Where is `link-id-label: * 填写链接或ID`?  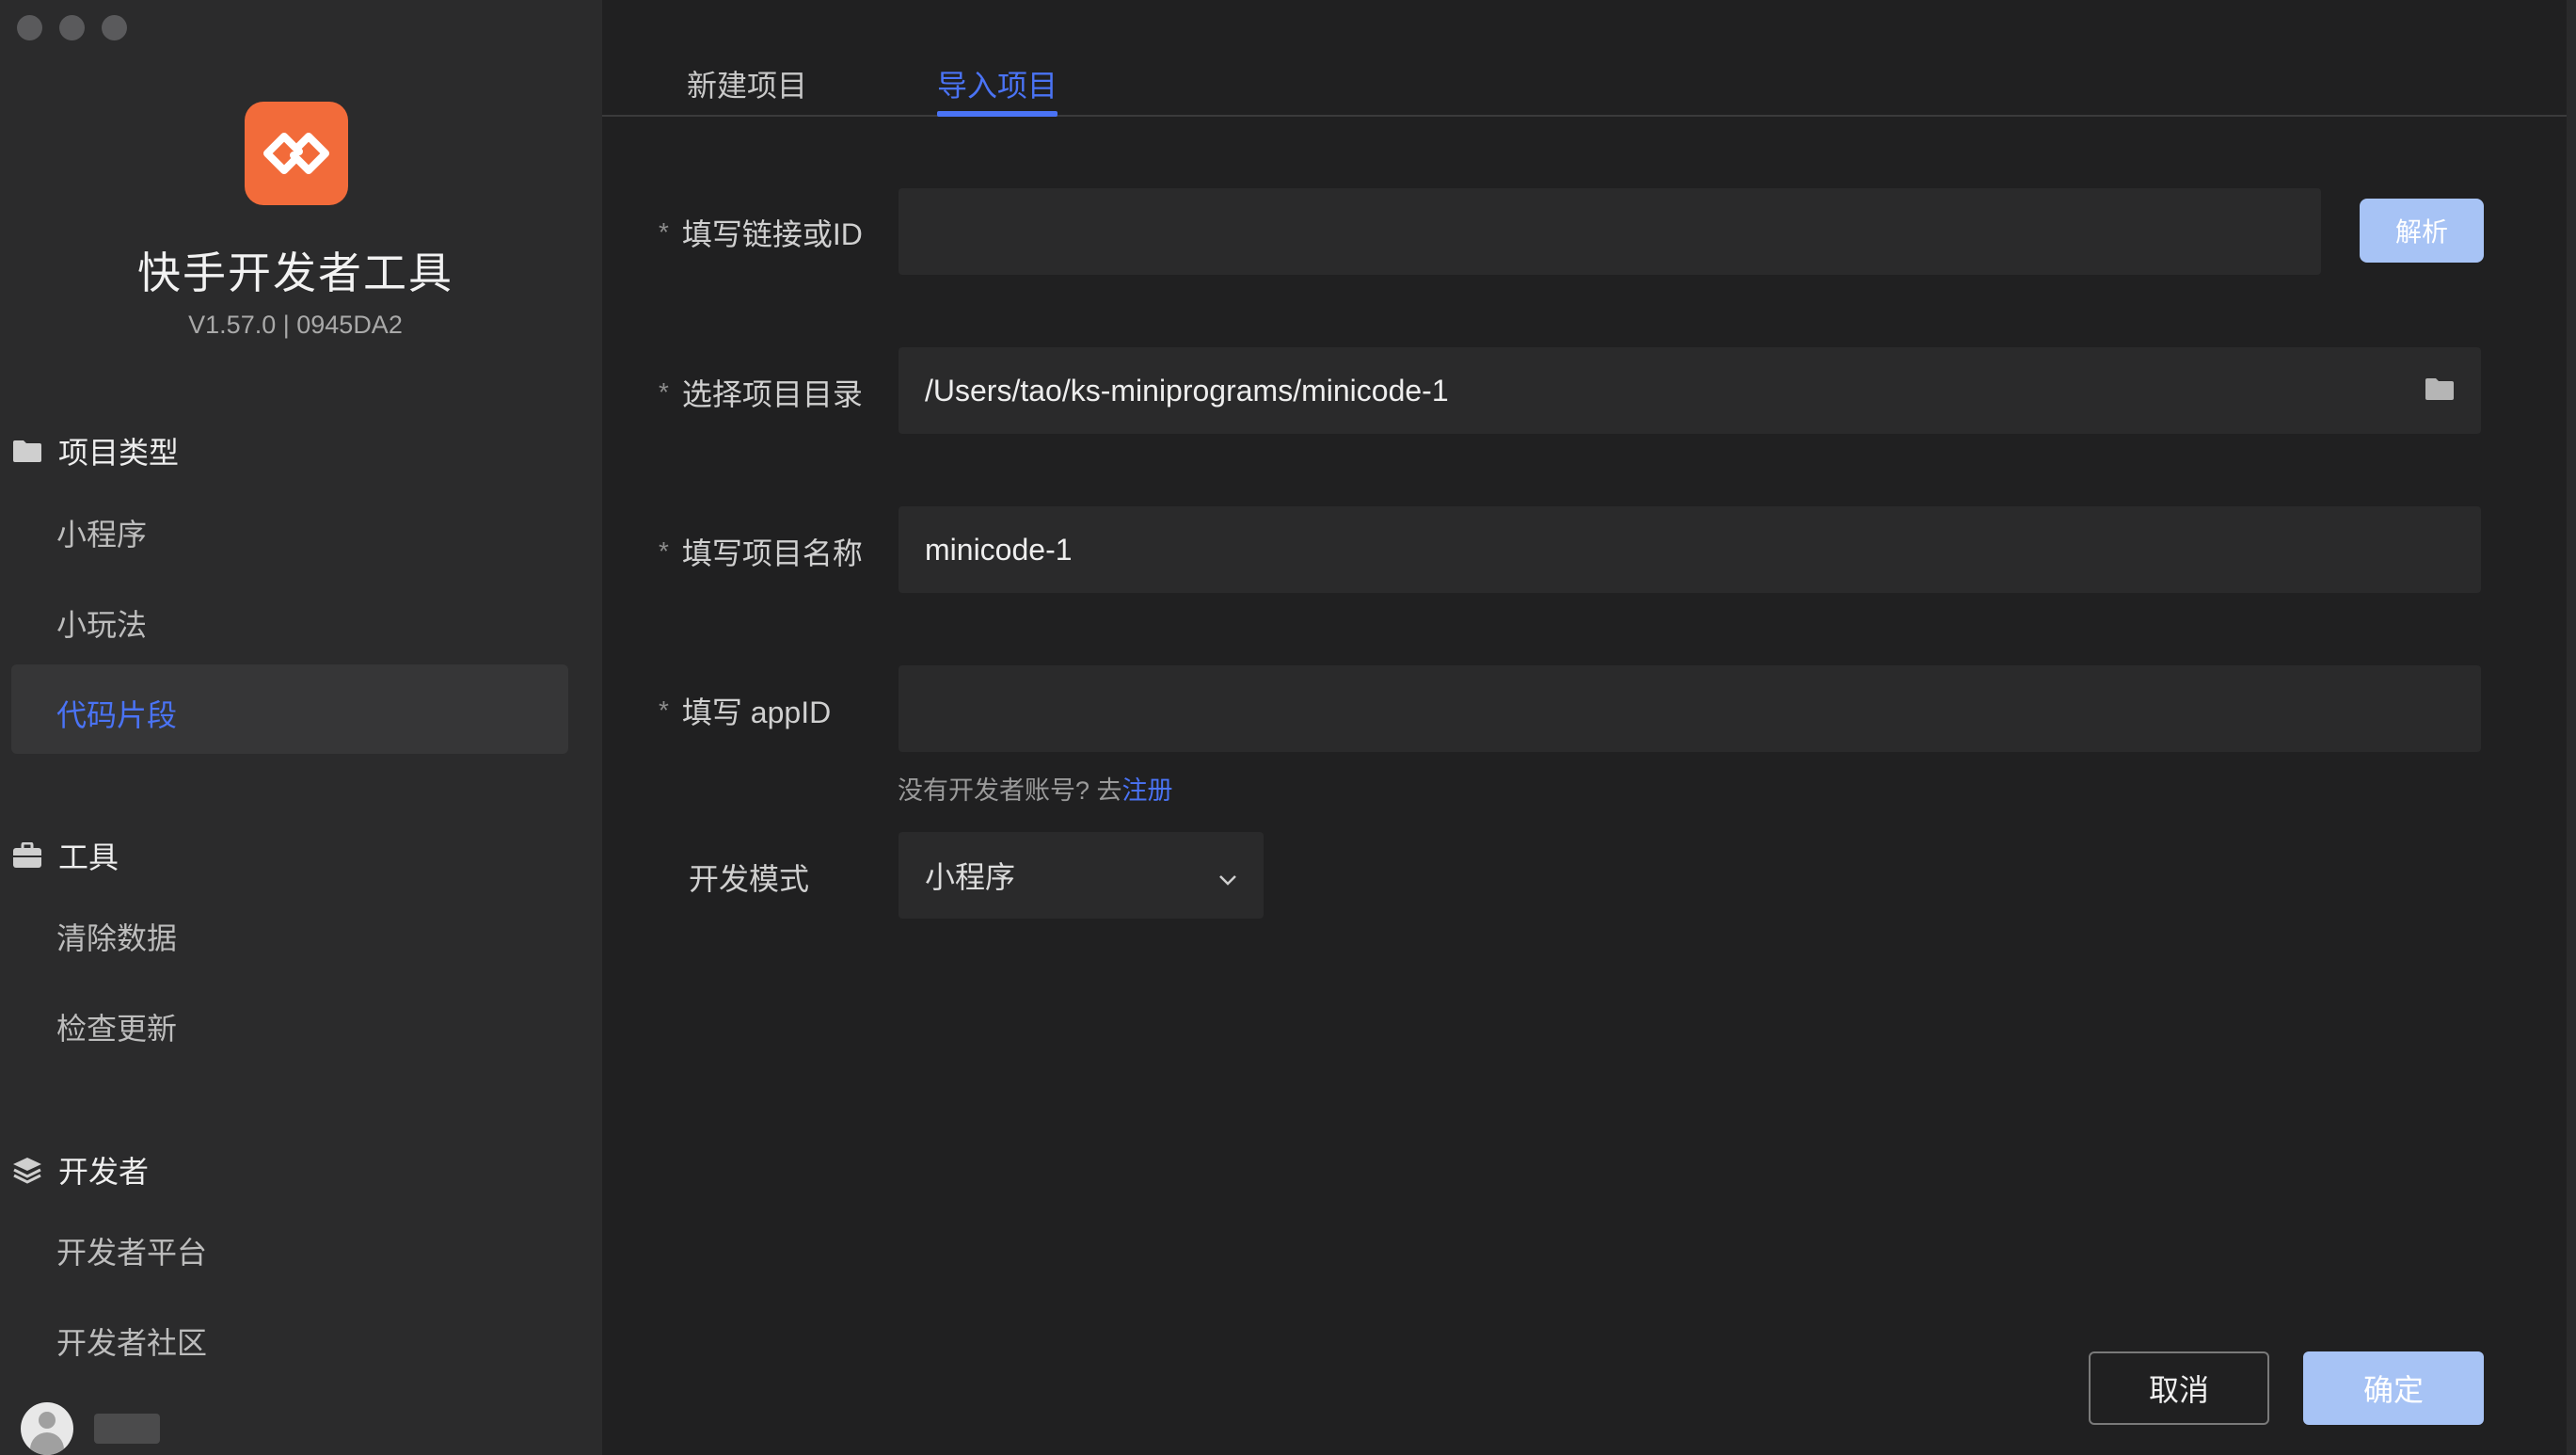
link-id-label: * 填写链接或ID is located at coordinates (761, 232).